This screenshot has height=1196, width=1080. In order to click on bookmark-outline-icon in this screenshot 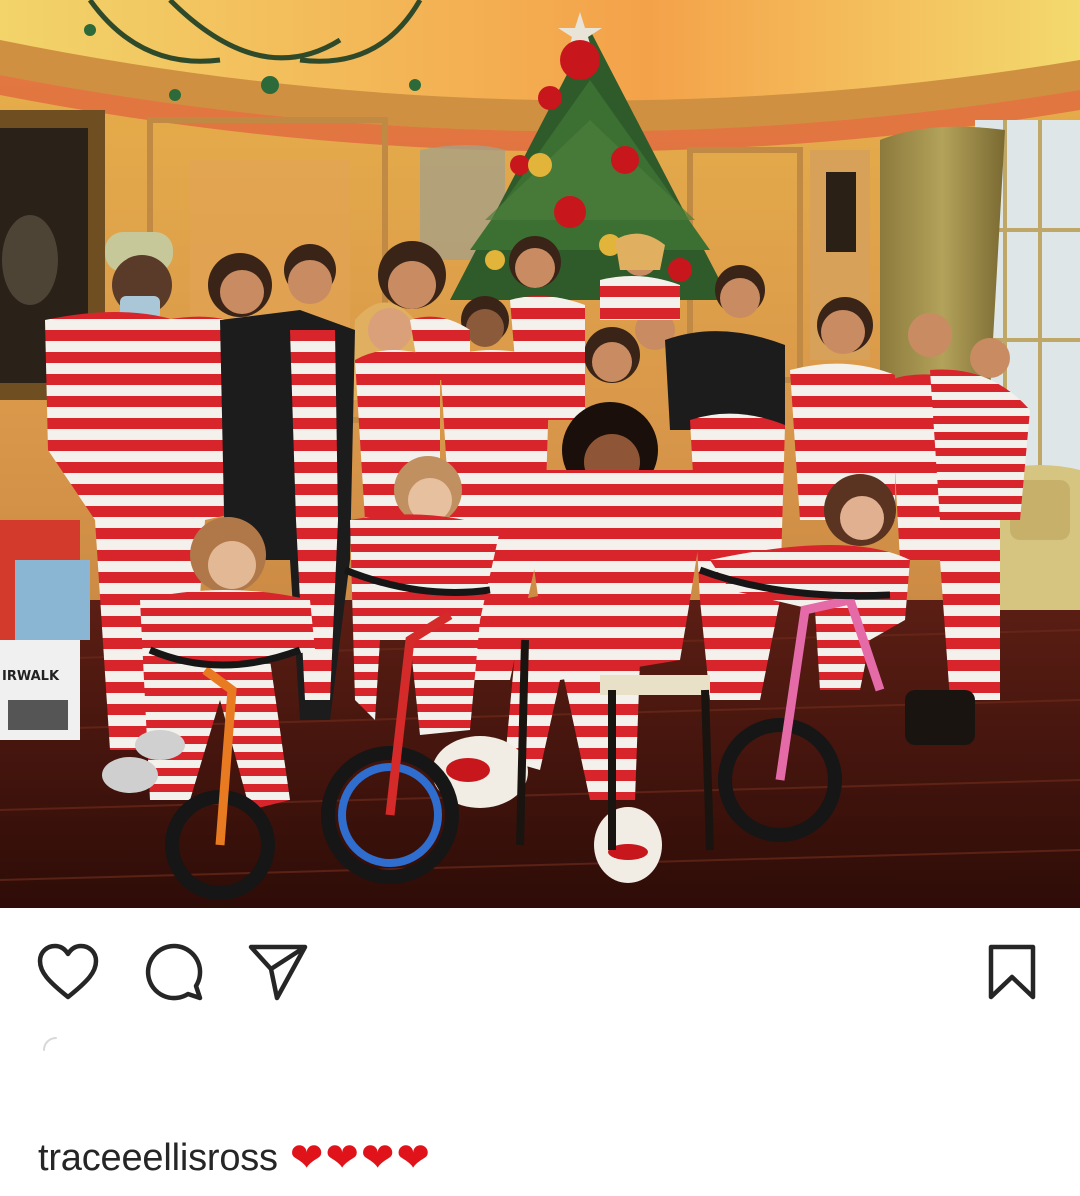, I will do `click(1012, 972)`.